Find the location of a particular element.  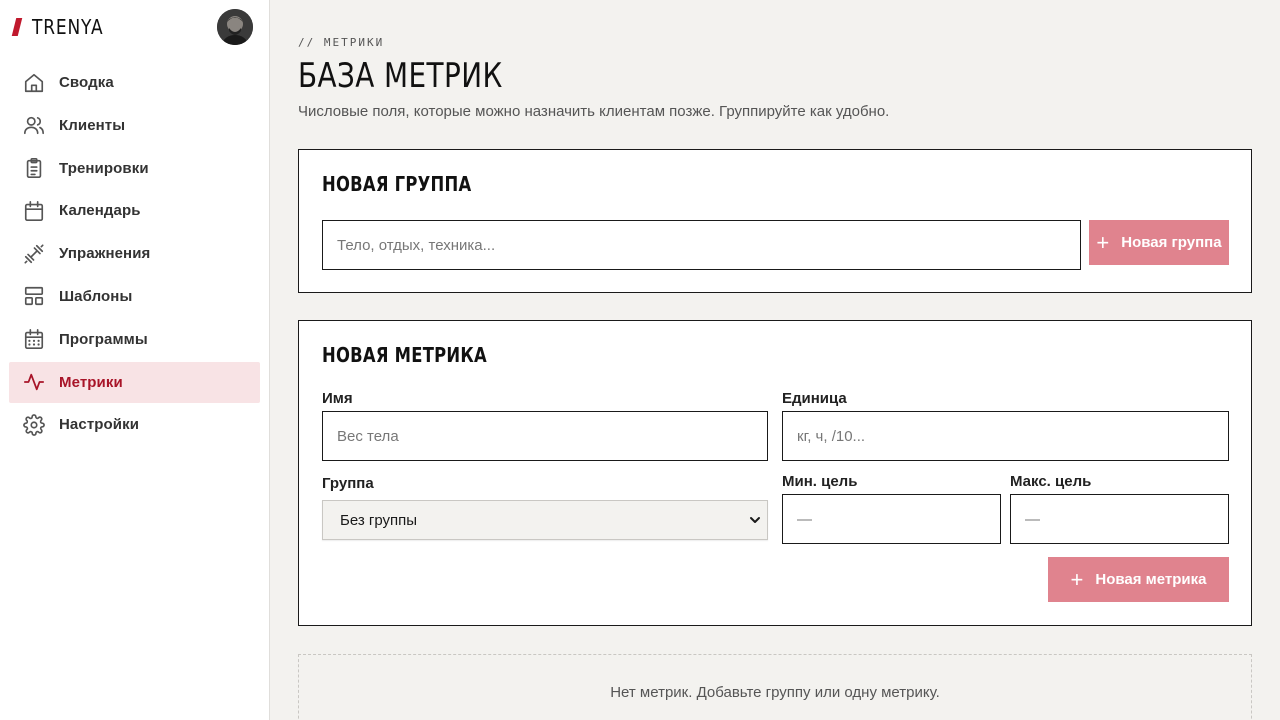

sidebar-item-clients: Клиенты is located at coordinates (134, 125).